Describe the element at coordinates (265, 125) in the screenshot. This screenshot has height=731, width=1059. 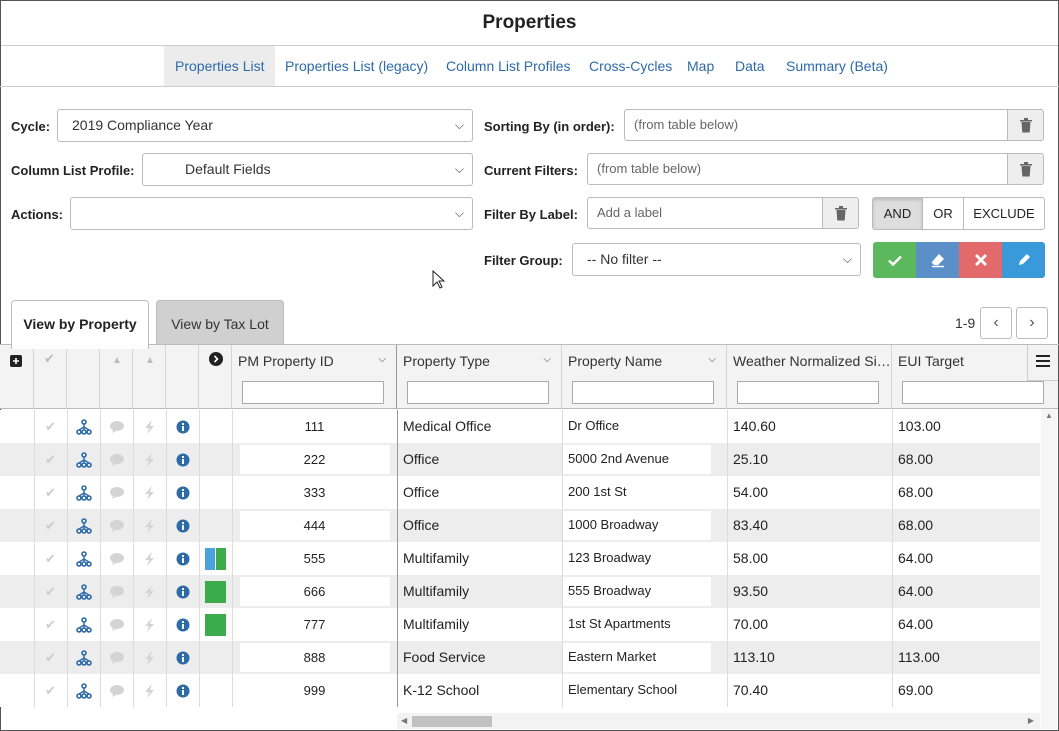
I see `cycle-select: 2019 Compliance Year ⌵` at that location.